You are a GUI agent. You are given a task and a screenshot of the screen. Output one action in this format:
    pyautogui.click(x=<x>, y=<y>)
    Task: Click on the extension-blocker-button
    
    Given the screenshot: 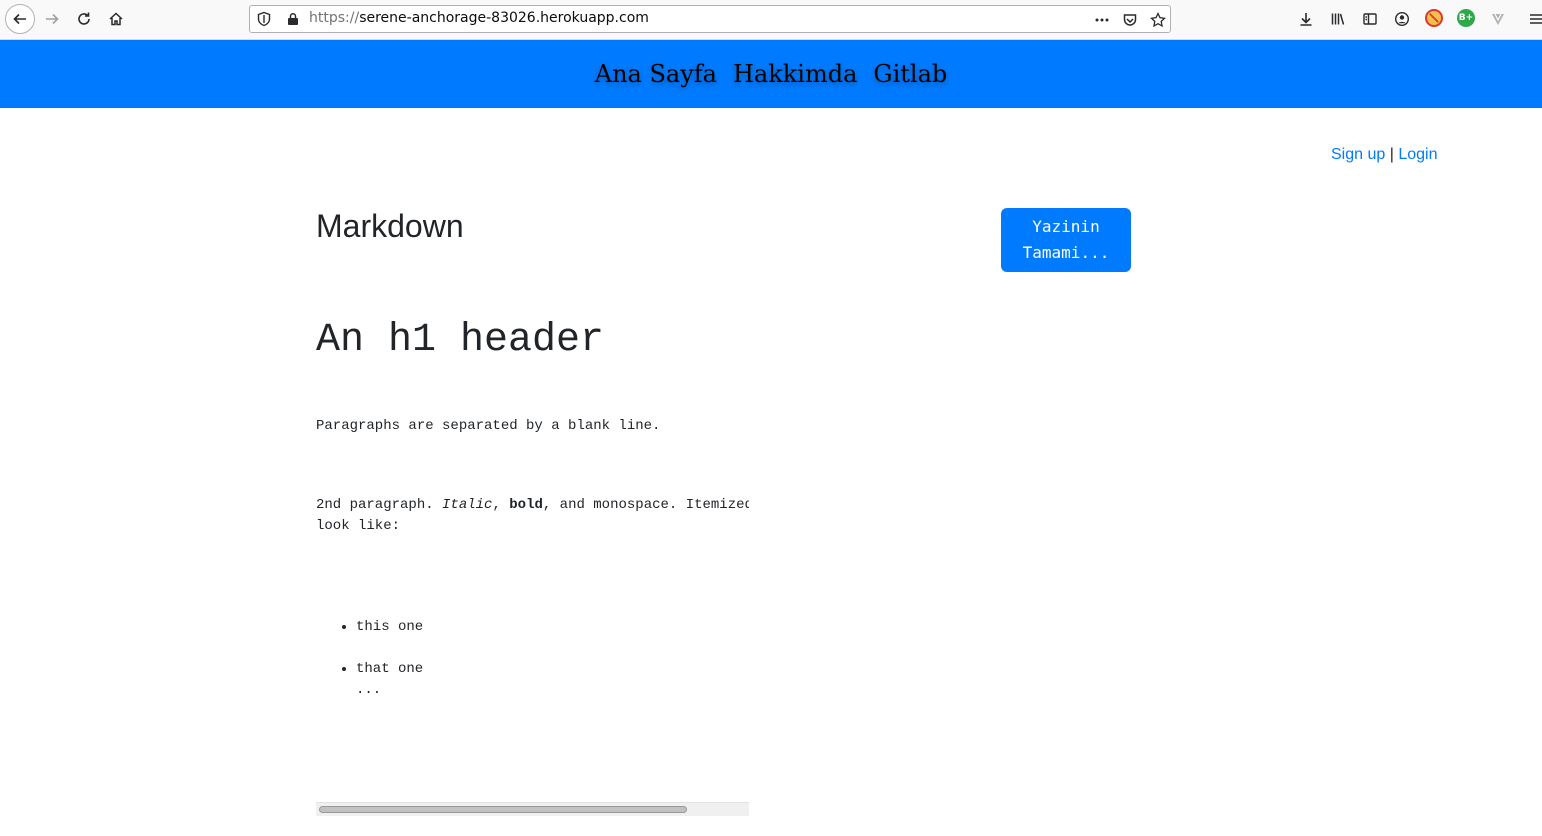 What is the action you would take?
    pyautogui.click(x=1434, y=18)
    